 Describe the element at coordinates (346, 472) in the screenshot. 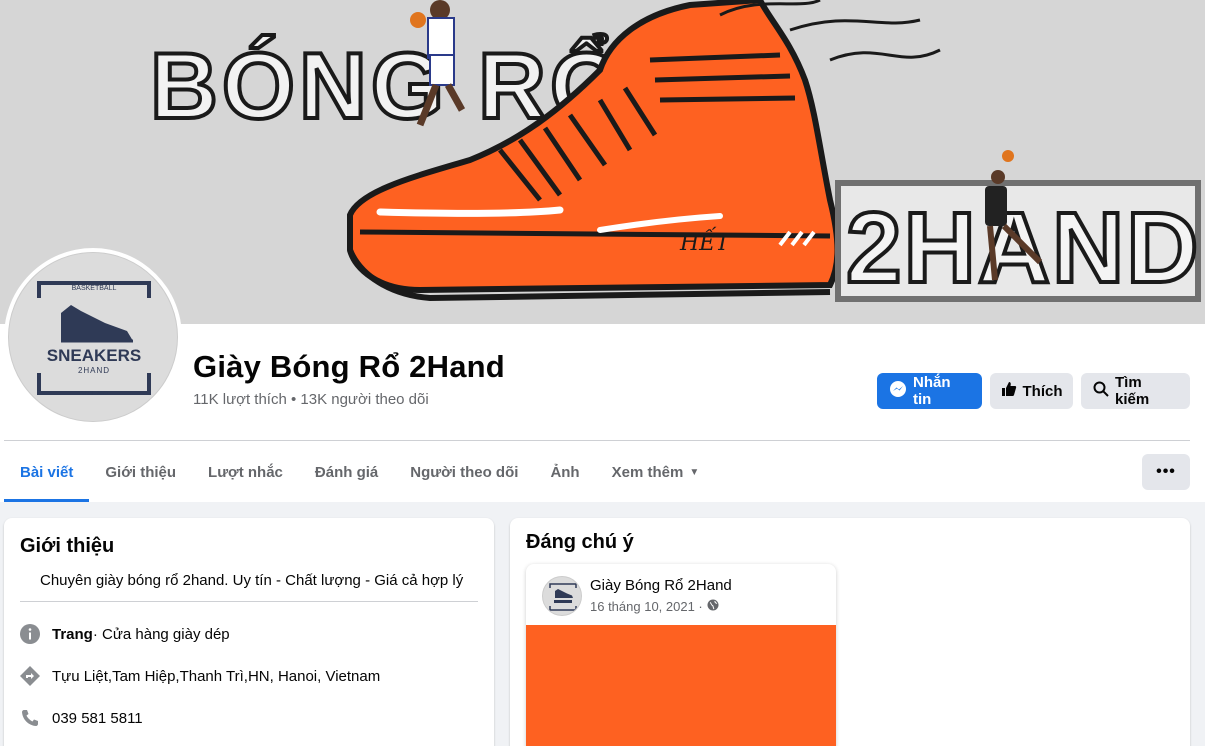

I see `tab-reviews: Đánh giá` at that location.